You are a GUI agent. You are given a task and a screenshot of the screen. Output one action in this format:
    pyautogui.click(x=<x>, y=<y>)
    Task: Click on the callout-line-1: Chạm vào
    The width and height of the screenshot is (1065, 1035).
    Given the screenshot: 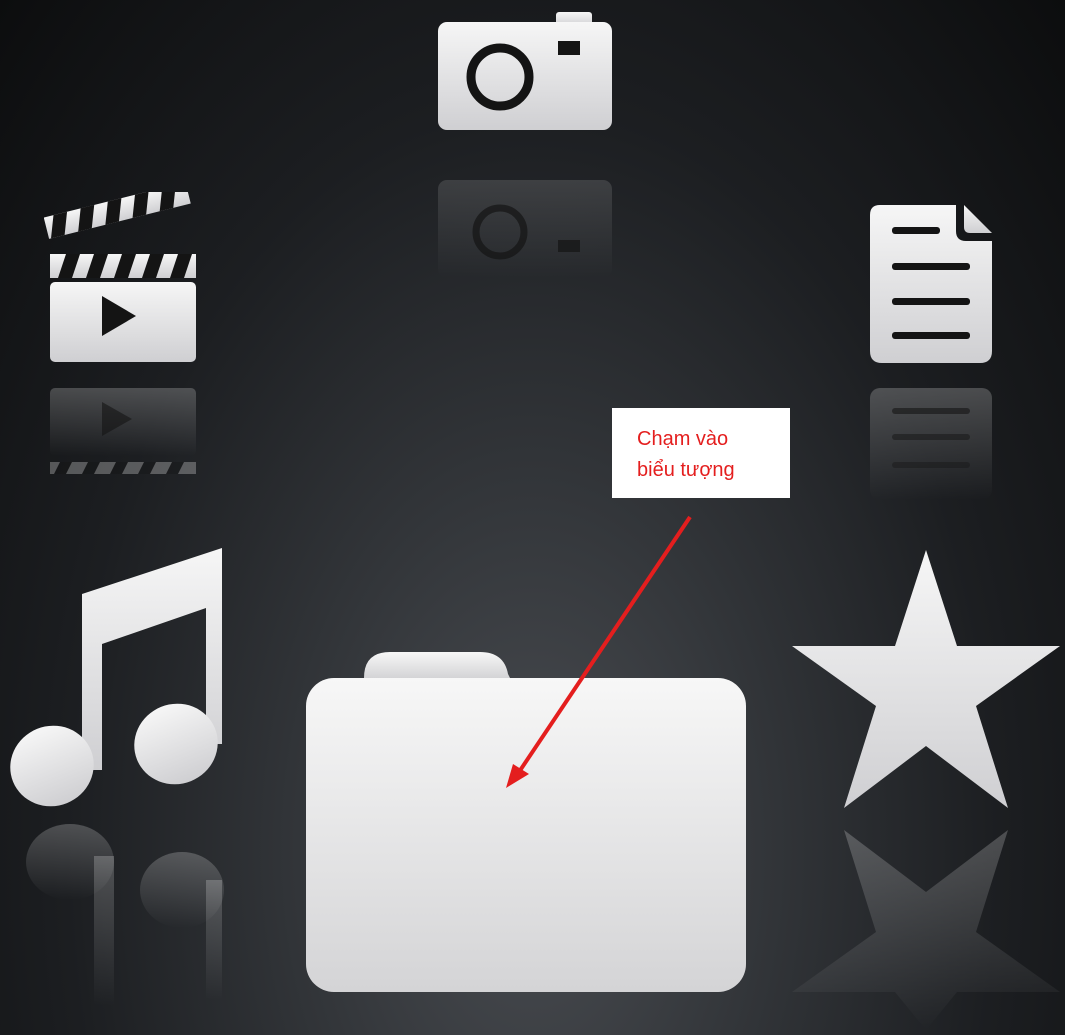 What is the action you would take?
    pyautogui.click(x=683, y=439)
    